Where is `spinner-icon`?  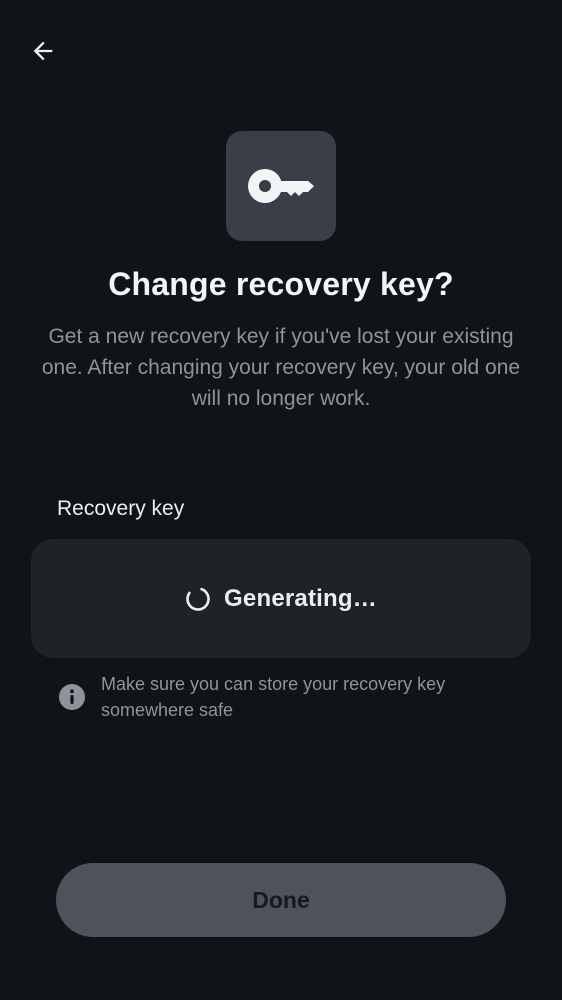 spinner-icon is located at coordinates (198, 599).